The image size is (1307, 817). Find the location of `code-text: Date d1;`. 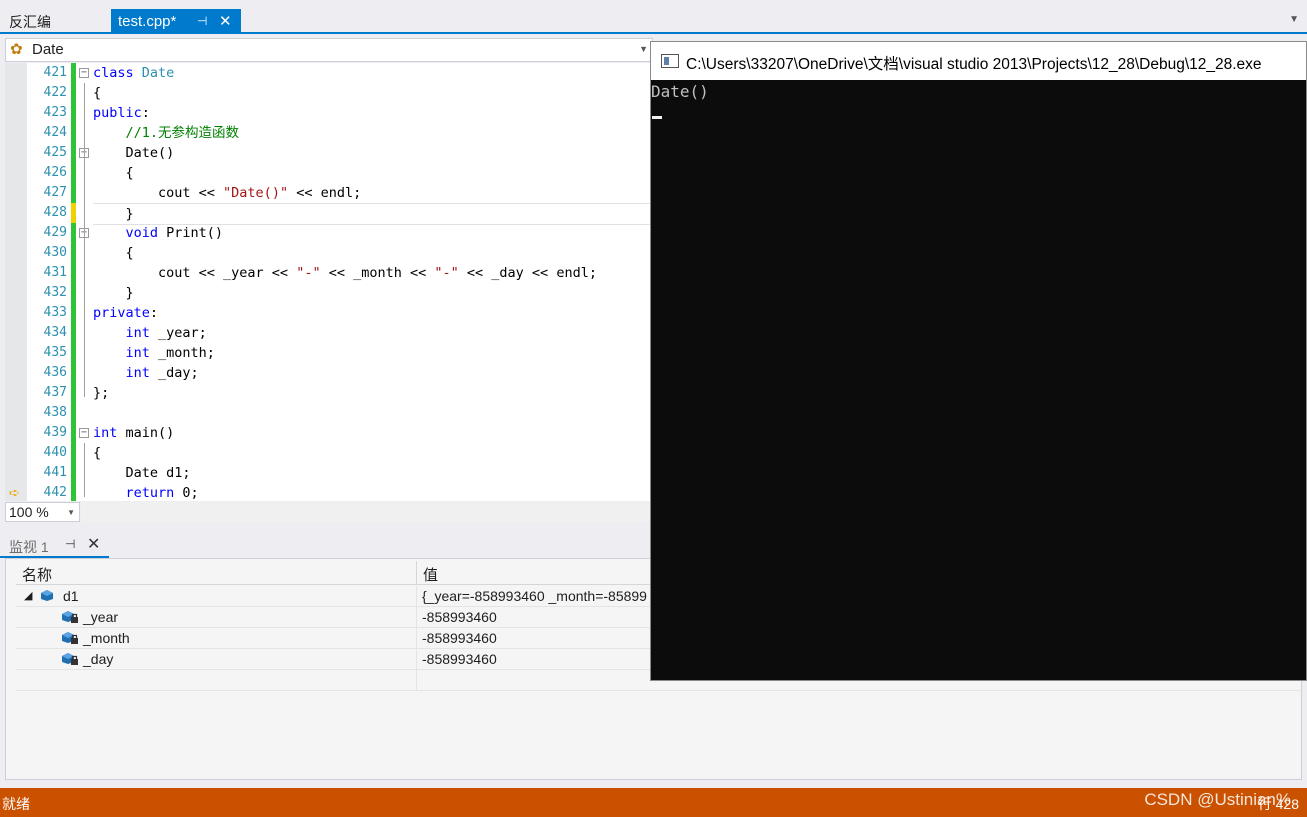

code-text: Date d1; is located at coordinates (142, 473).